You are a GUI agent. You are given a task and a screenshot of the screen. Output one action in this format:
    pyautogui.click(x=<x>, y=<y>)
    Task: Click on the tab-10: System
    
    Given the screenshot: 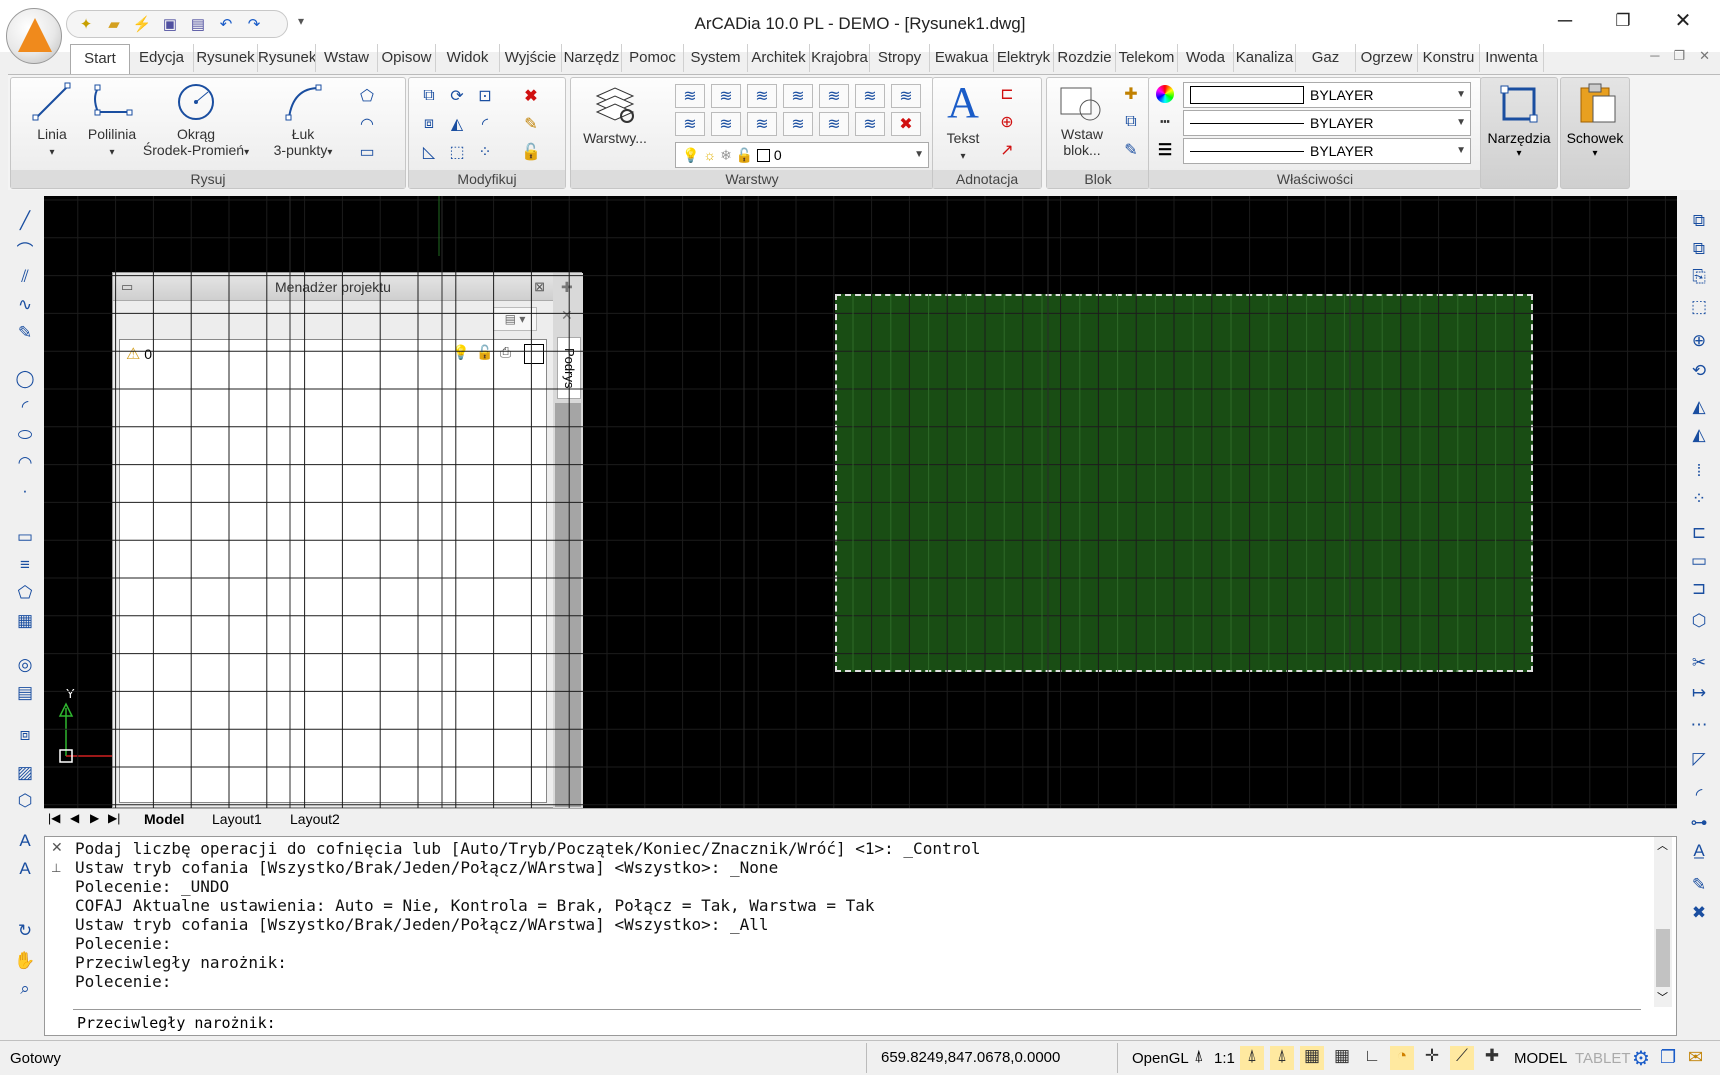 What is the action you would take?
    pyautogui.click(x=716, y=58)
    